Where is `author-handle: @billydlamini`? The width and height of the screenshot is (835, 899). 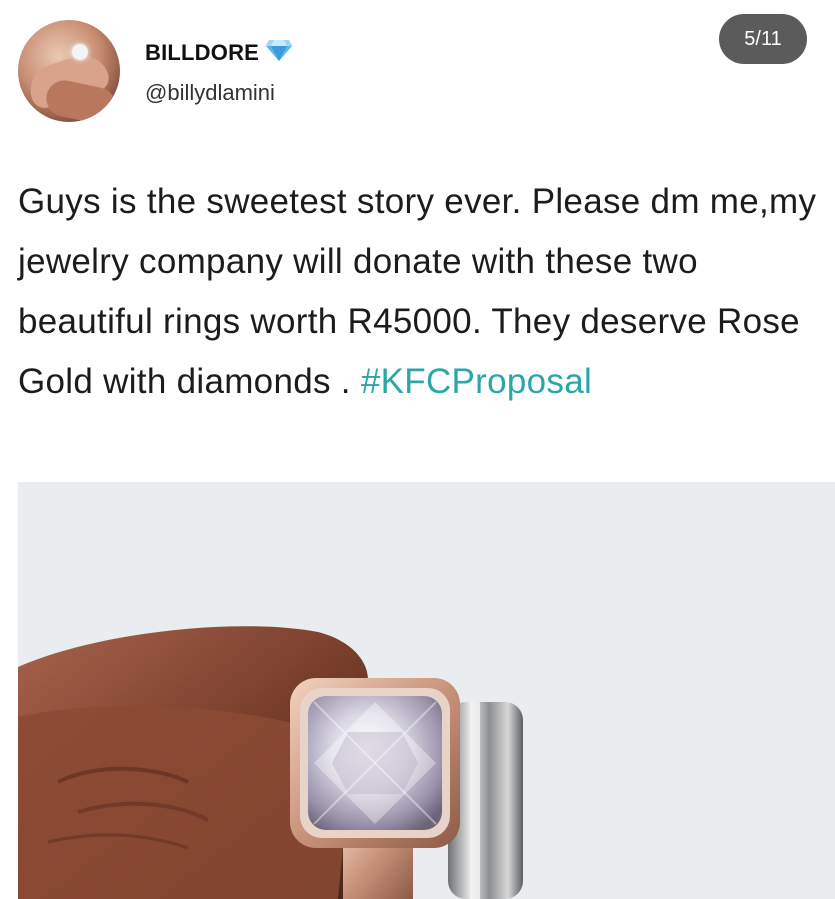
author-handle: @billydlamini is located at coordinates (210, 93).